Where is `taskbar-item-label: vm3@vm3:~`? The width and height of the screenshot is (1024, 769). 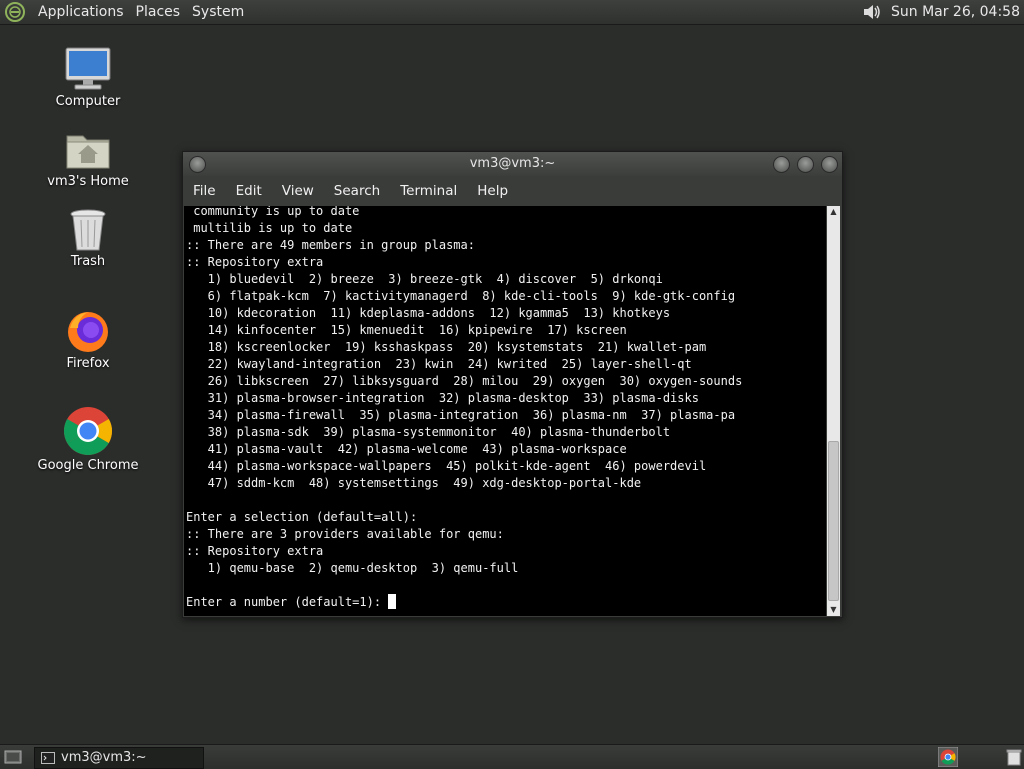 taskbar-item-label: vm3@vm3:~ is located at coordinates (104, 757).